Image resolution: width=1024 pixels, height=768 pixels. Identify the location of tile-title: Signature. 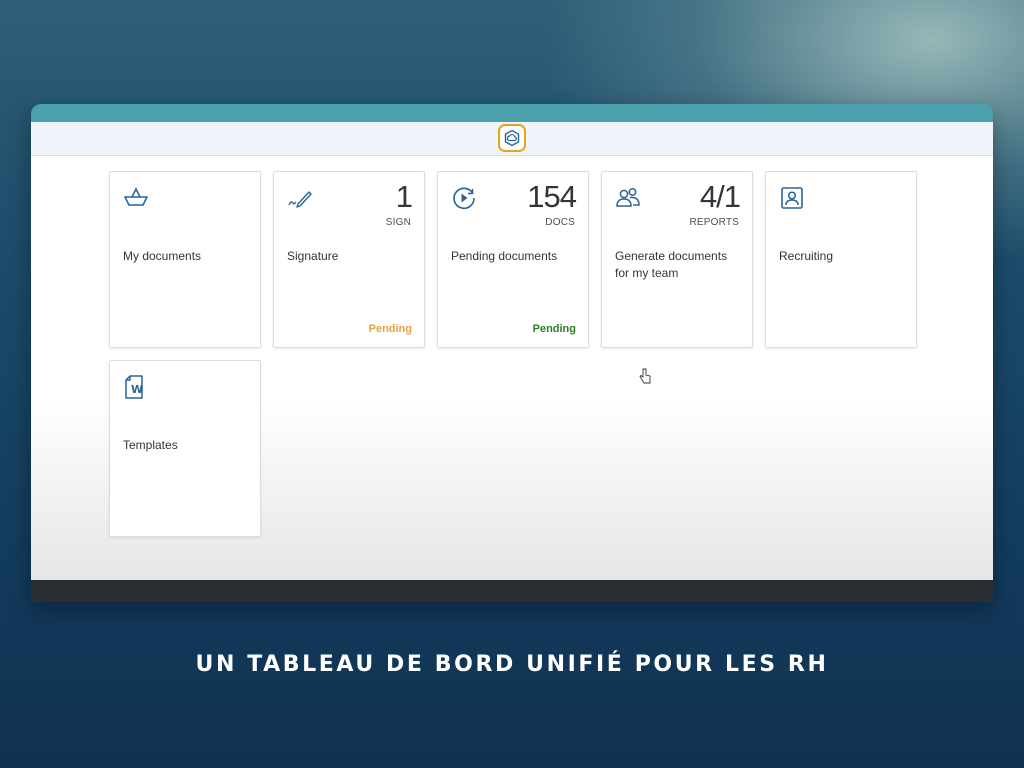
(313, 256).